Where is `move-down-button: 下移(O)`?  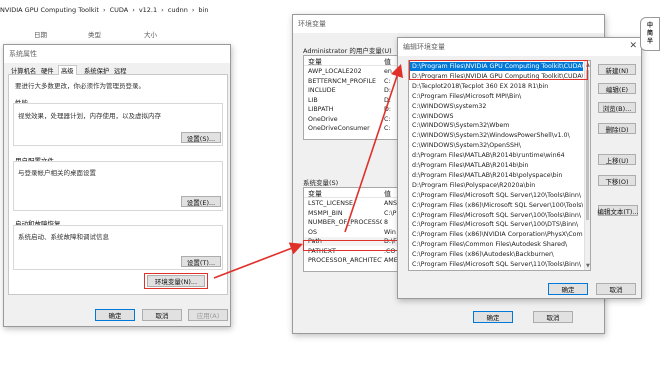
move-down-button: 下移(O) is located at coordinates (617, 180).